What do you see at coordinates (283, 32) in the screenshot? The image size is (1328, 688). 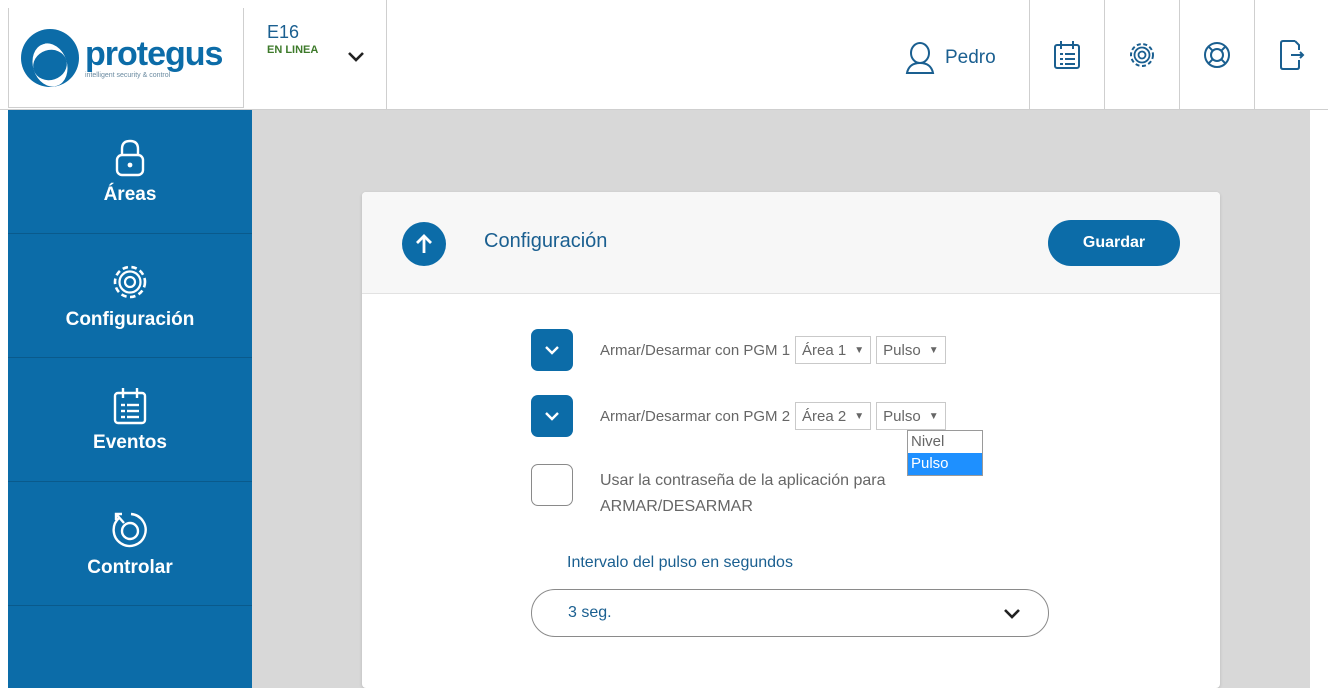 I see `device-name: E16` at bounding box center [283, 32].